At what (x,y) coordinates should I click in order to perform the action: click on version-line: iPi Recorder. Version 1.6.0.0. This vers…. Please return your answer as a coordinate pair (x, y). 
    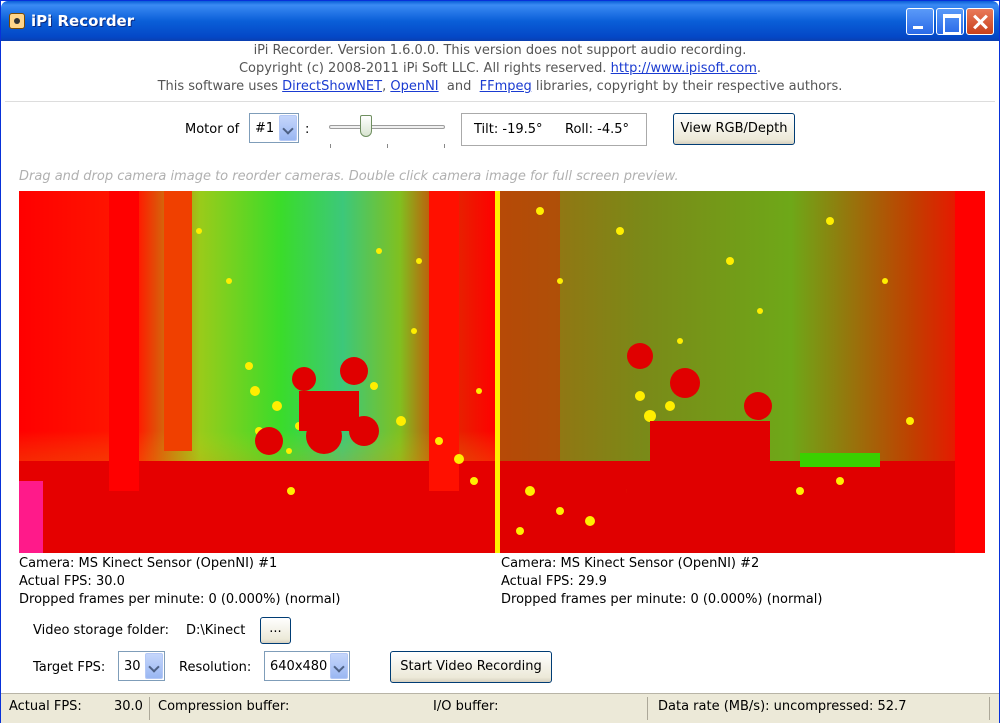
    Looking at the image, I should click on (500, 50).